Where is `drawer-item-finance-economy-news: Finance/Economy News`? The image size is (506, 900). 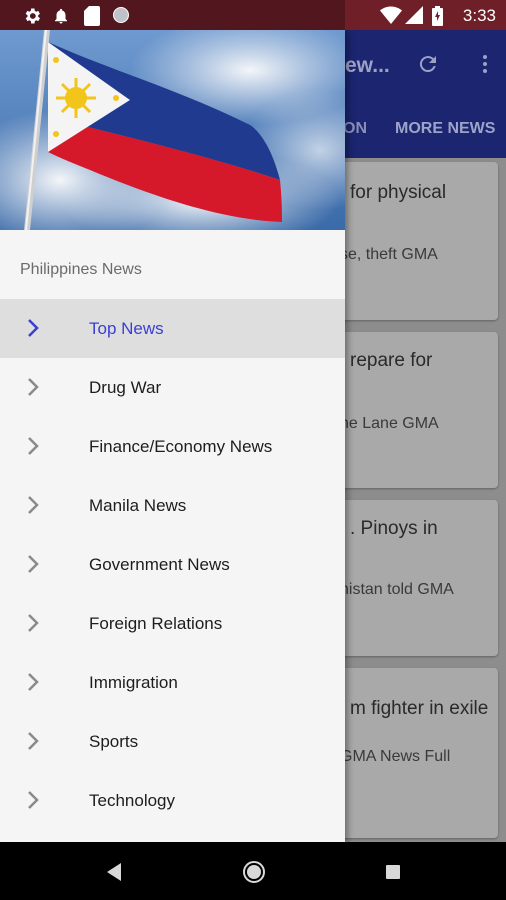 drawer-item-finance-economy-news: Finance/Economy News is located at coordinates (172, 446).